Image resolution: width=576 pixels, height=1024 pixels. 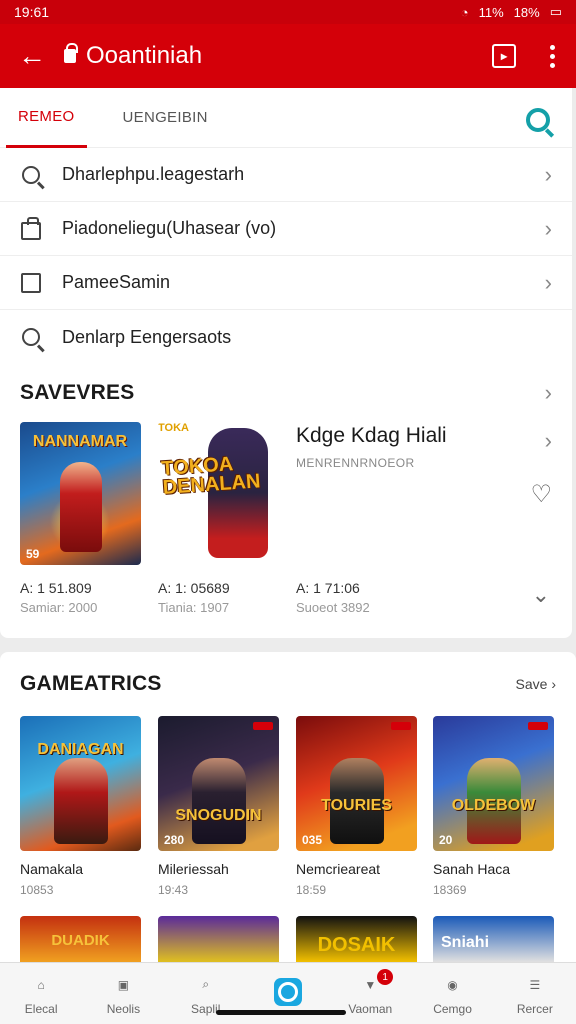 What do you see at coordinates (193, 869) in the screenshot?
I see `game-name: Mileriessah` at bounding box center [193, 869].